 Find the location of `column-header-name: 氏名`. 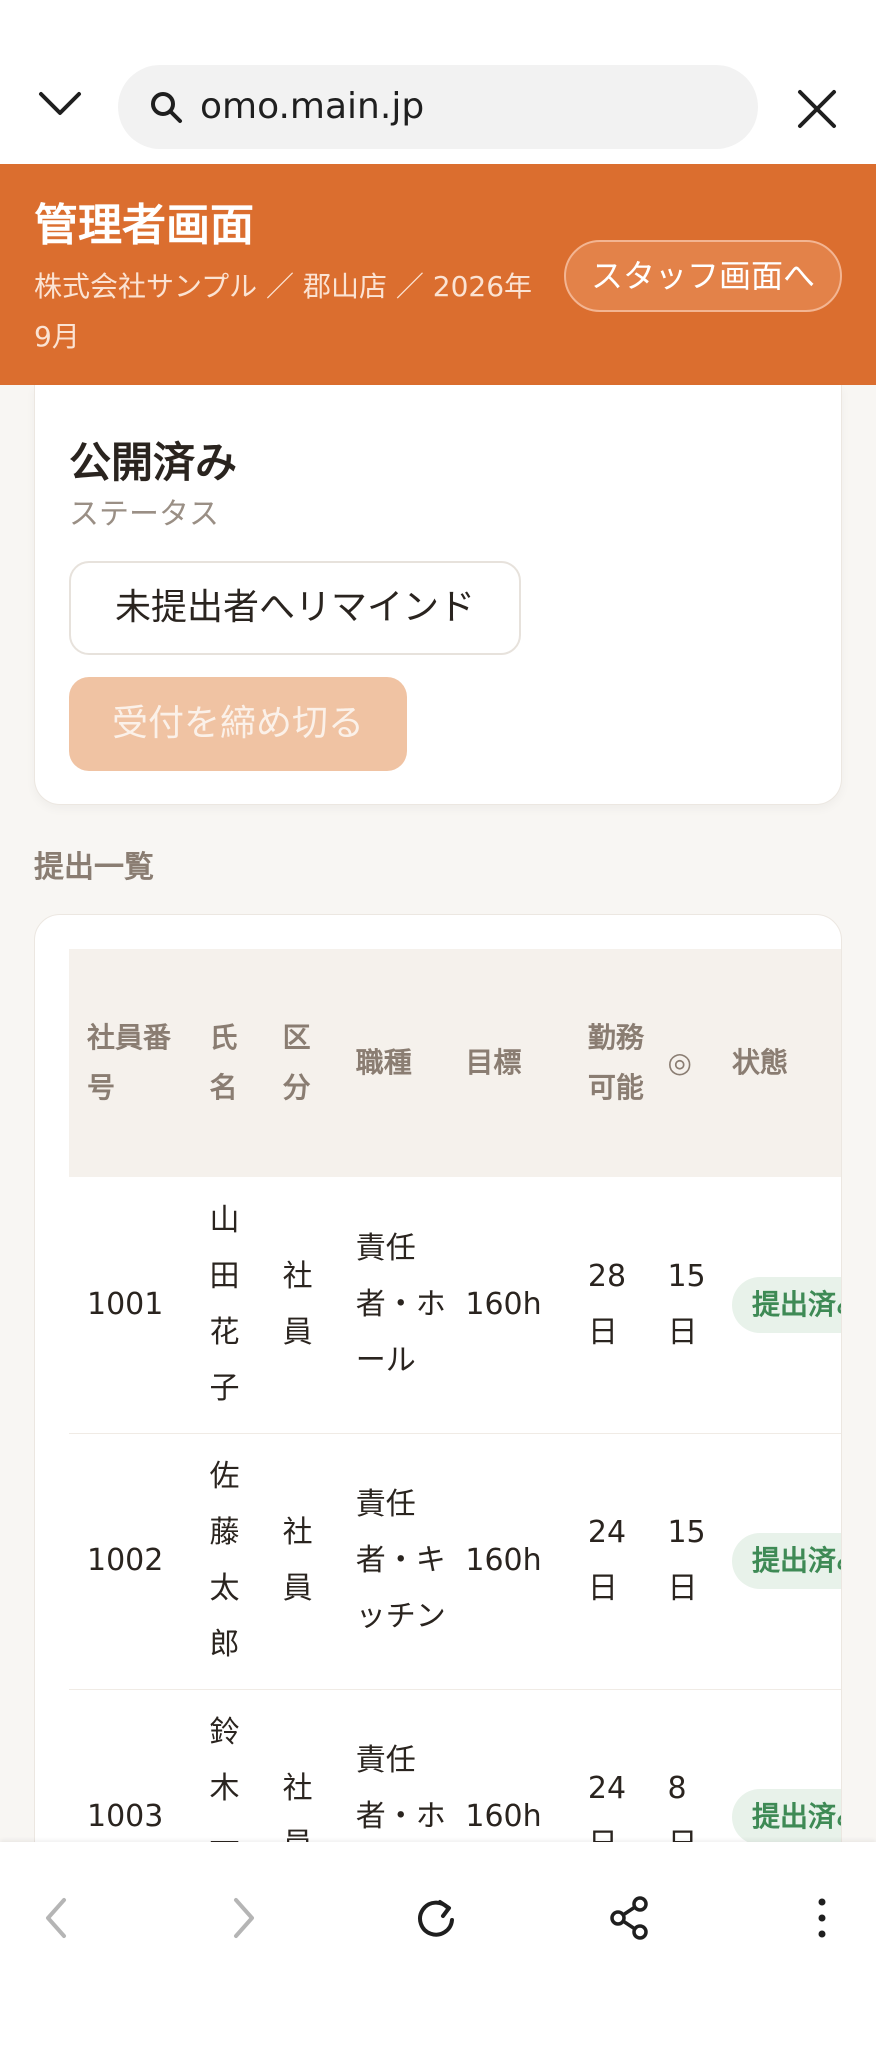

column-header-name: 氏名 is located at coordinates (228, 1063).